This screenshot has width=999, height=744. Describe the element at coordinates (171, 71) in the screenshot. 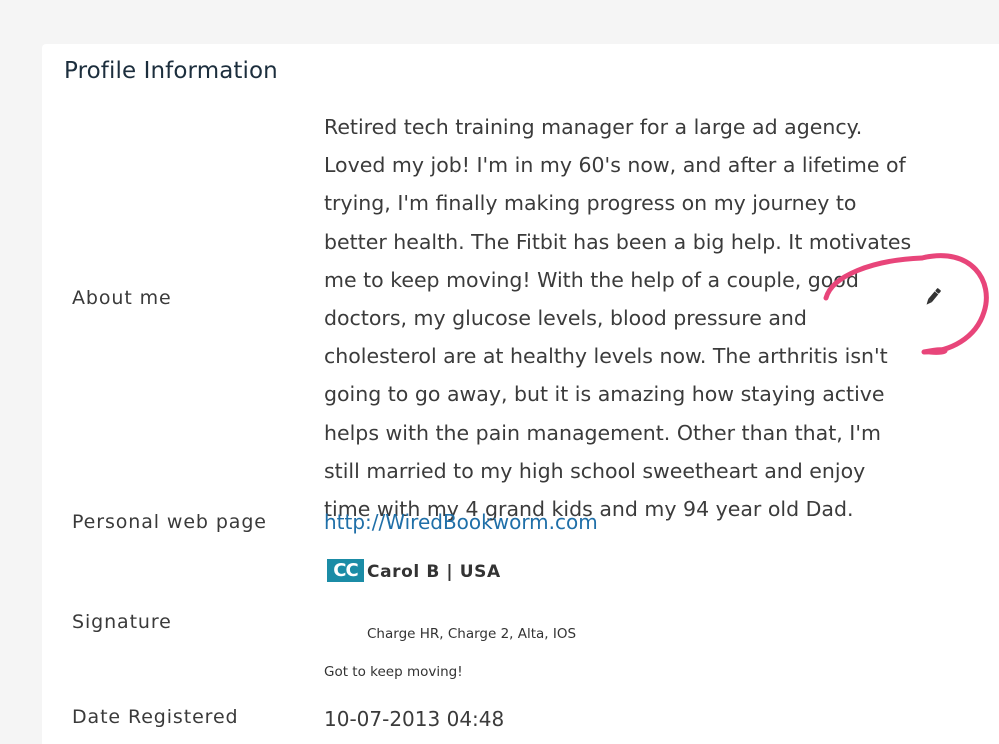

I see `section-title: Profile Information` at that location.